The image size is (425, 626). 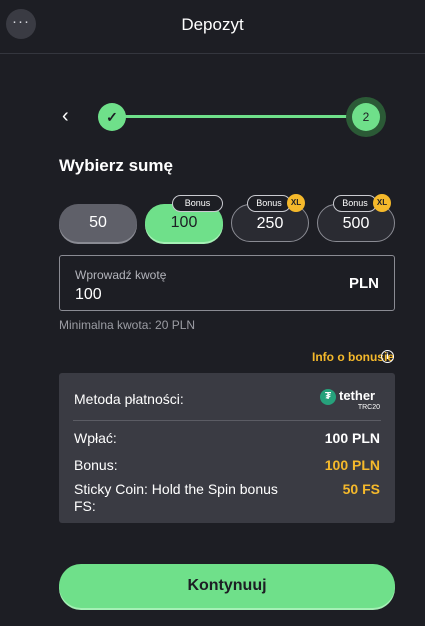 What do you see at coordinates (227, 283) in the screenshot?
I see `amount-input: Wprowadź kwotę 100 PLN` at bounding box center [227, 283].